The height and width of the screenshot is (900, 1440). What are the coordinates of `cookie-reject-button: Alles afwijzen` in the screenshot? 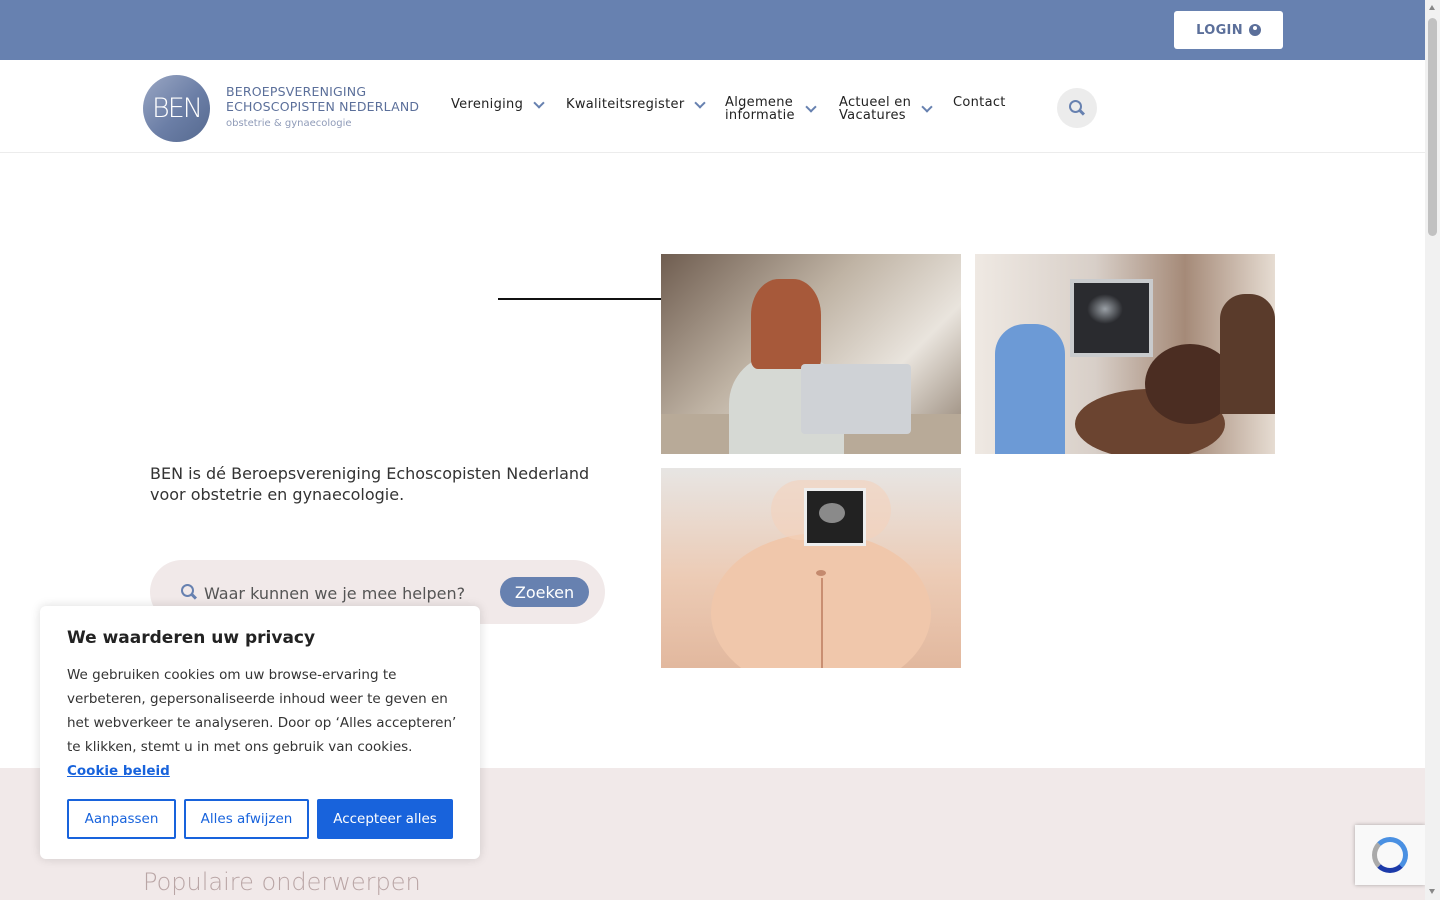 It's located at (246, 819).